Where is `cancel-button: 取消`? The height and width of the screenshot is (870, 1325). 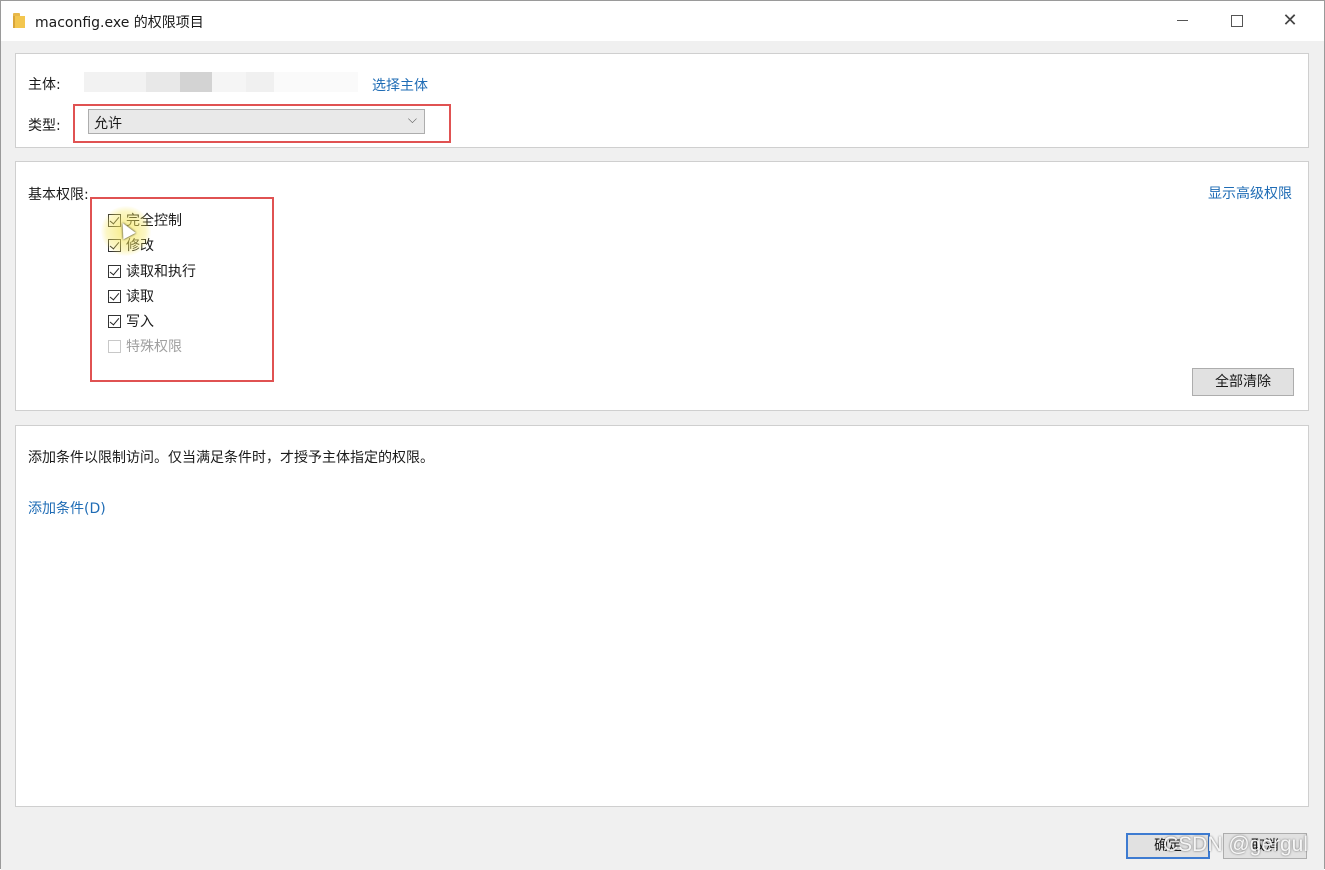
cancel-button: 取消 is located at coordinates (1265, 846).